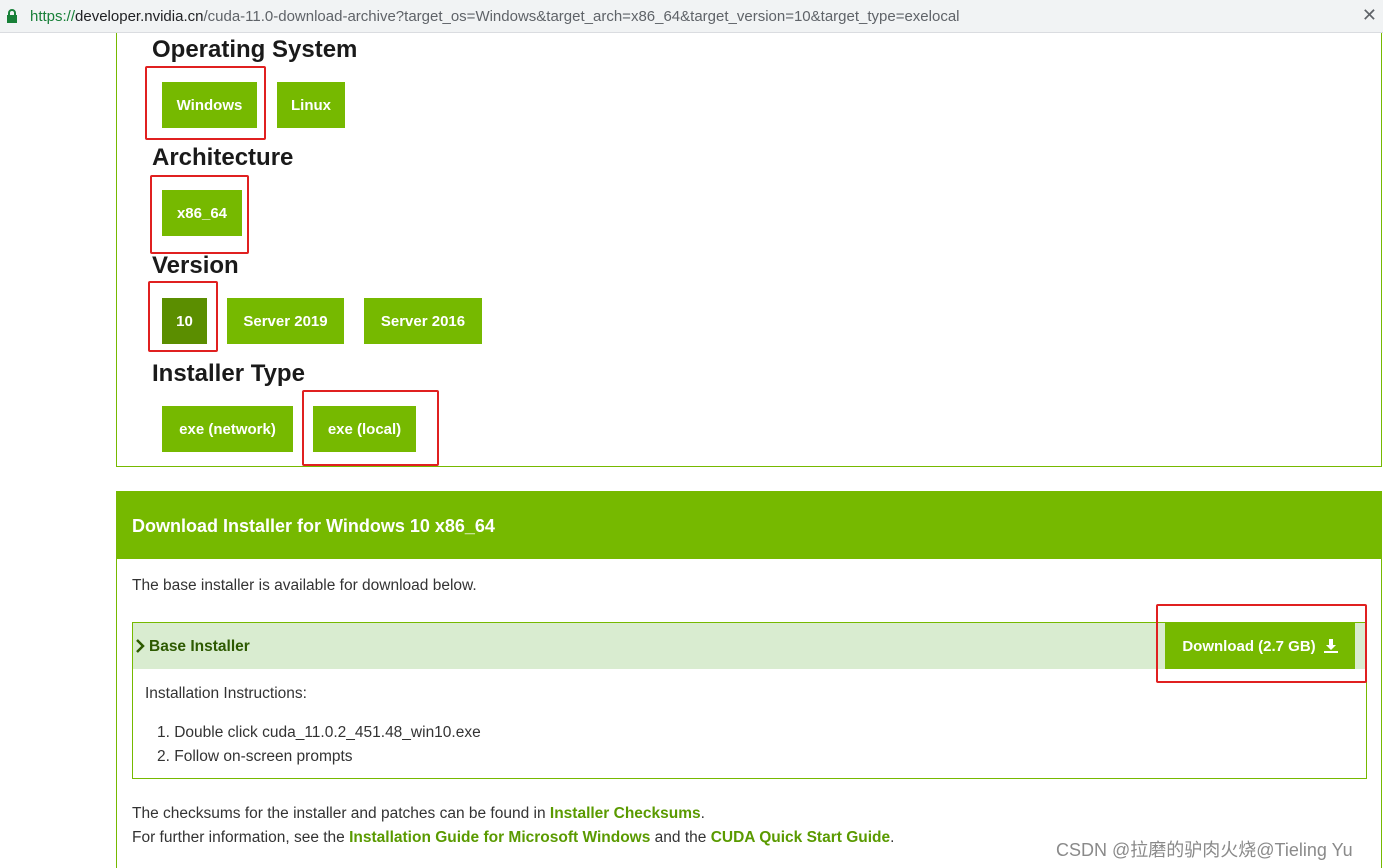 The height and width of the screenshot is (868, 1383). What do you see at coordinates (205, 103) in the screenshot?
I see `highlight-box-os` at bounding box center [205, 103].